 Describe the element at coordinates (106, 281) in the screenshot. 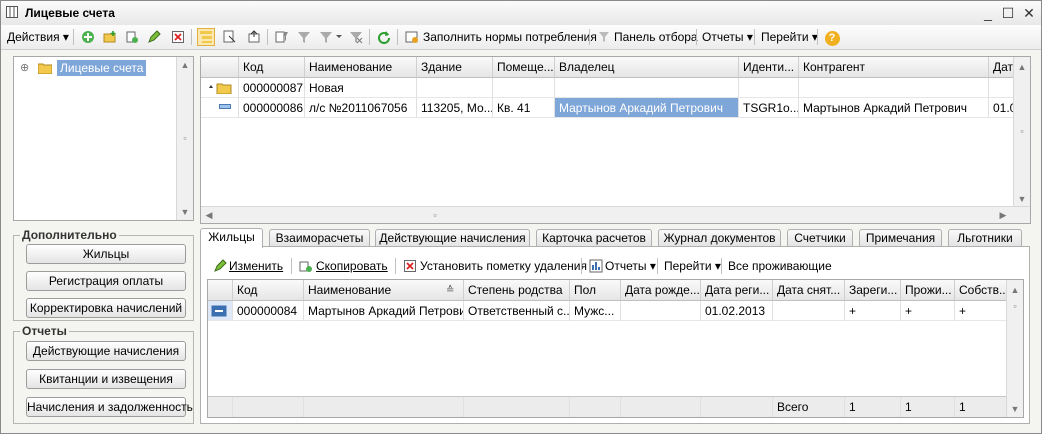

I see `payment-registration-button: Регистрация оплаты` at that location.